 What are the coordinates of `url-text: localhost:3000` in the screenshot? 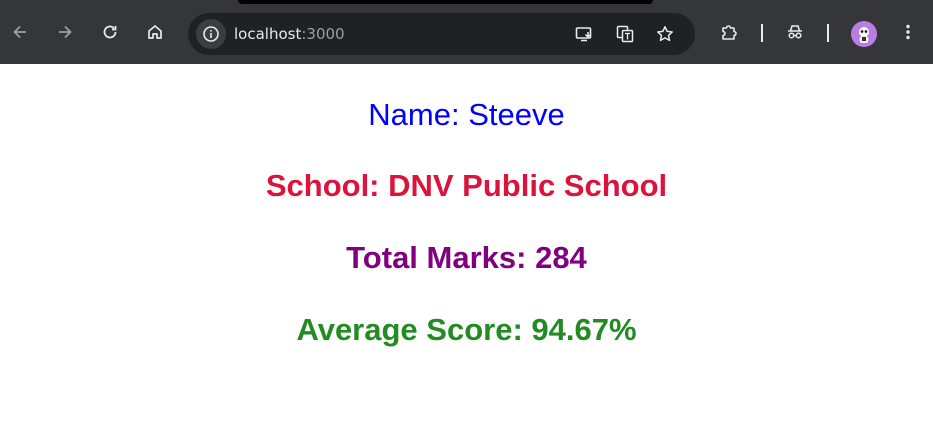 It's located at (289, 34).